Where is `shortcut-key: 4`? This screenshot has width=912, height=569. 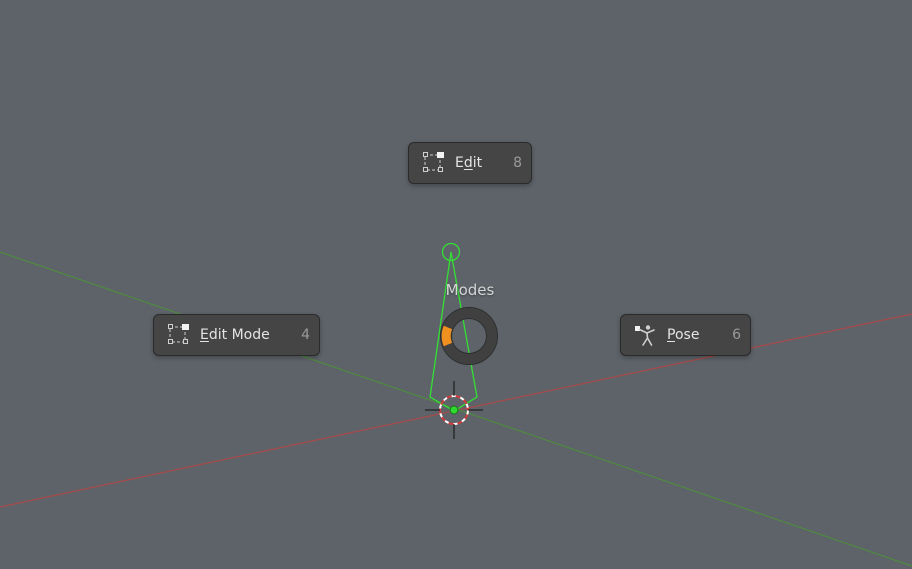 shortcut-key: 4 is located at coordinates (305, 335).